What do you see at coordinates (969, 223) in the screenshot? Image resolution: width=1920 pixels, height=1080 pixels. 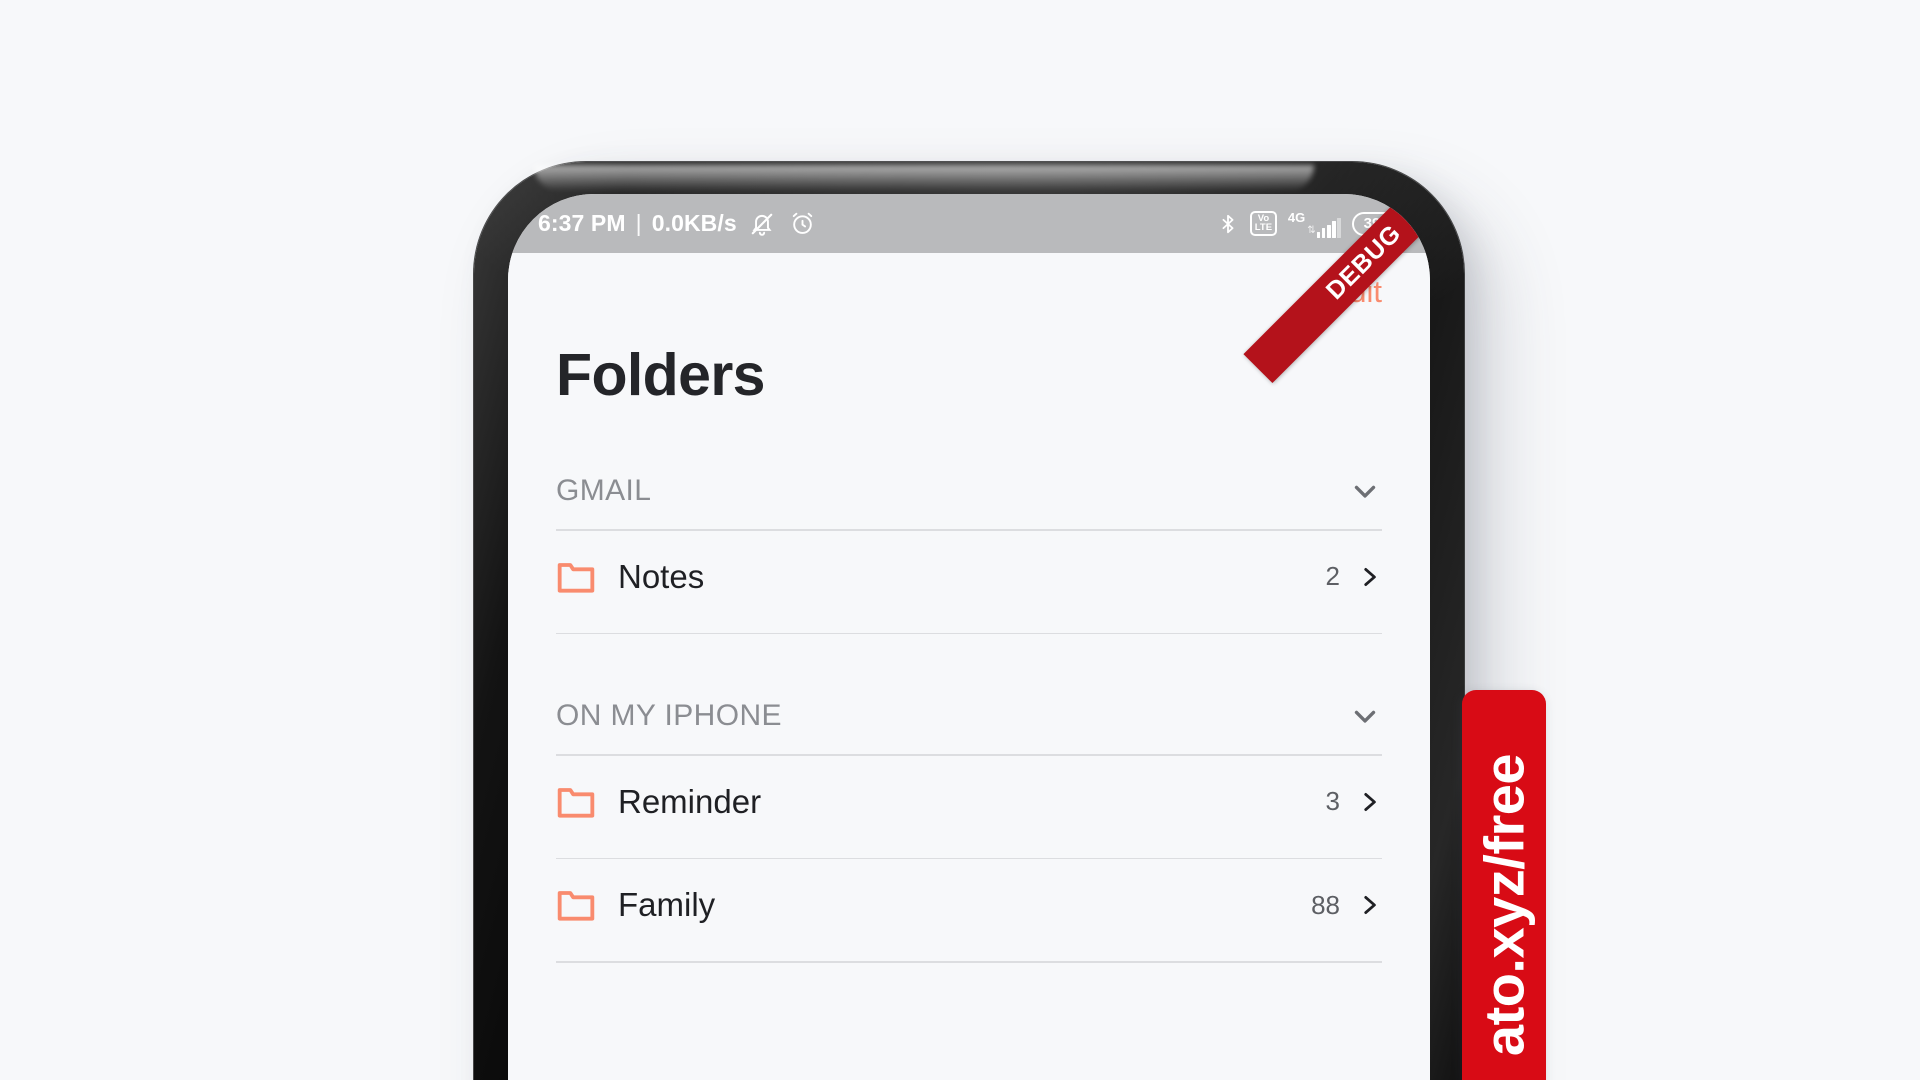 I see `status-bar: 6:37 PM | 0.0KB/s Vo LTE 4G ⇅ 39` at bounding box center [969, 223].